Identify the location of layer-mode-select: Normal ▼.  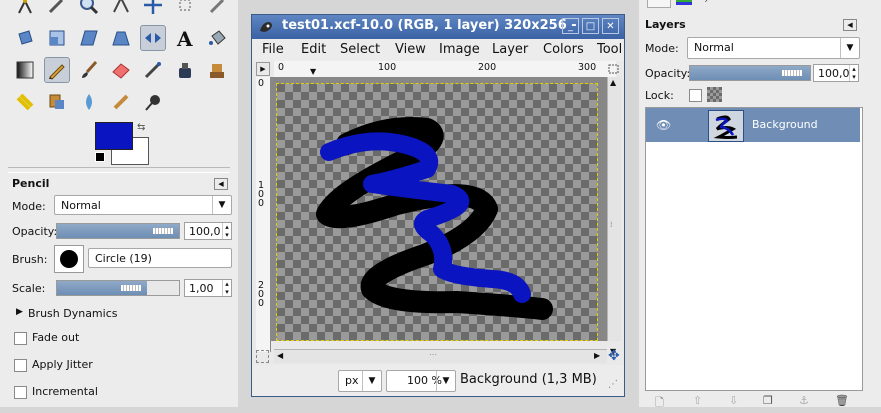
(773, 48).